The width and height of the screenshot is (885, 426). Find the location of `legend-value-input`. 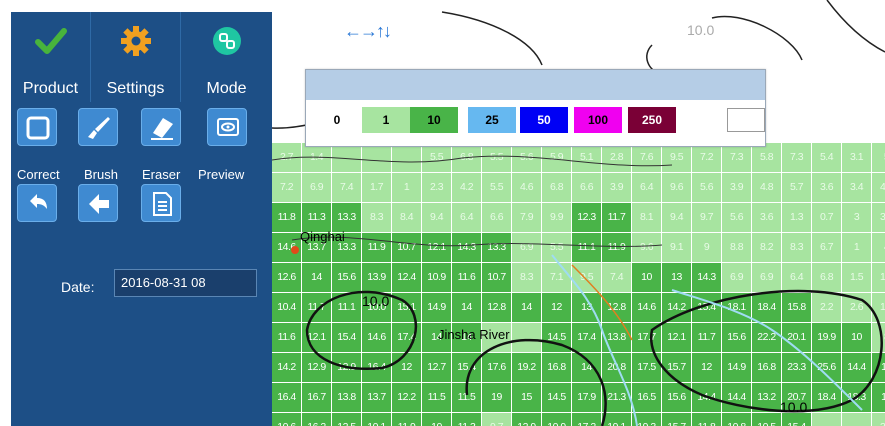

legend-value-input is located at coordinates (746, 120).